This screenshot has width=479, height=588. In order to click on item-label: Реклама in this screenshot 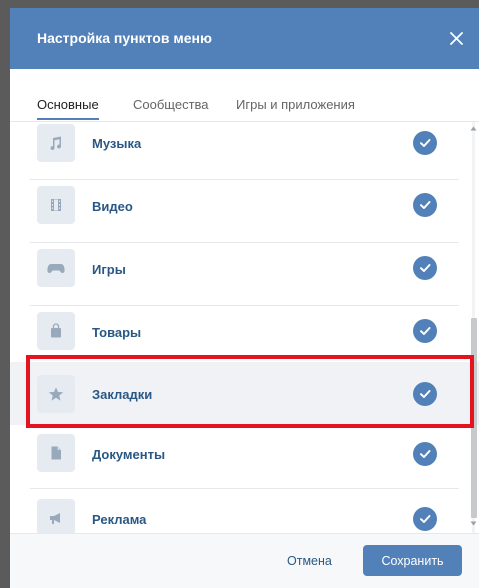, I will do `click(119, 519)`.